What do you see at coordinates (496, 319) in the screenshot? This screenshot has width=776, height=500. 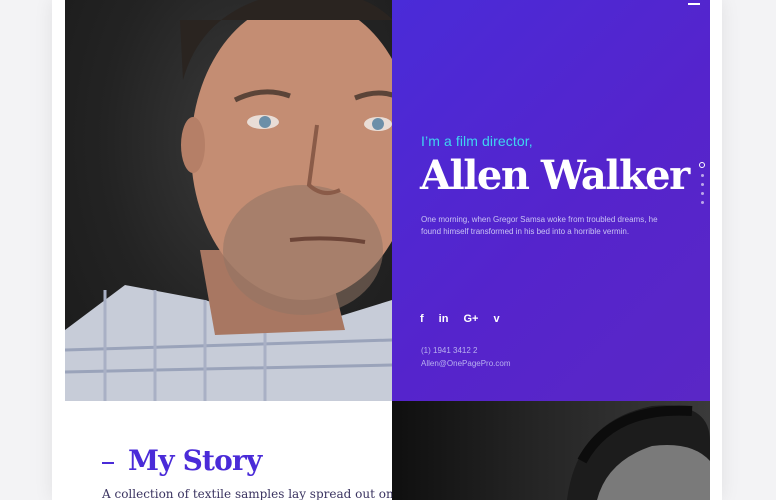 I see `vimeo-icon: v` at bounding box center [496, 319].